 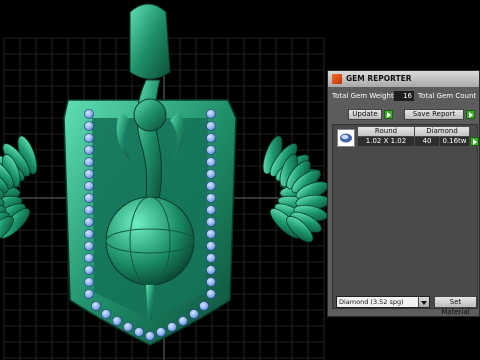 What do you see at coordinates (386, 141) in the screenshot?
I see `gem-size-cell: 1.02 X 1.02` at bounding box center [386, 141].